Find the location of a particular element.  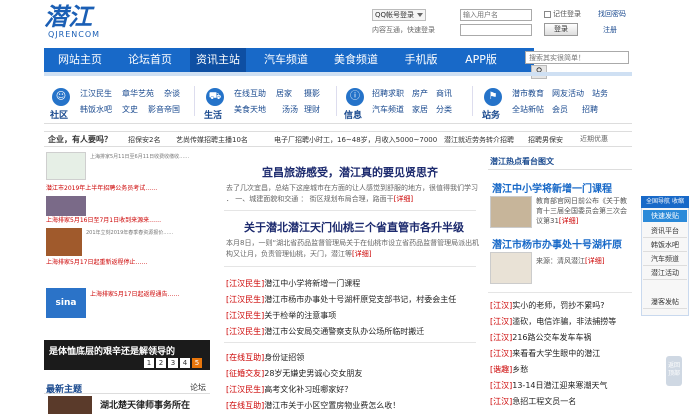

category-link: 影音帝国 is located at coordinates (164, 109).